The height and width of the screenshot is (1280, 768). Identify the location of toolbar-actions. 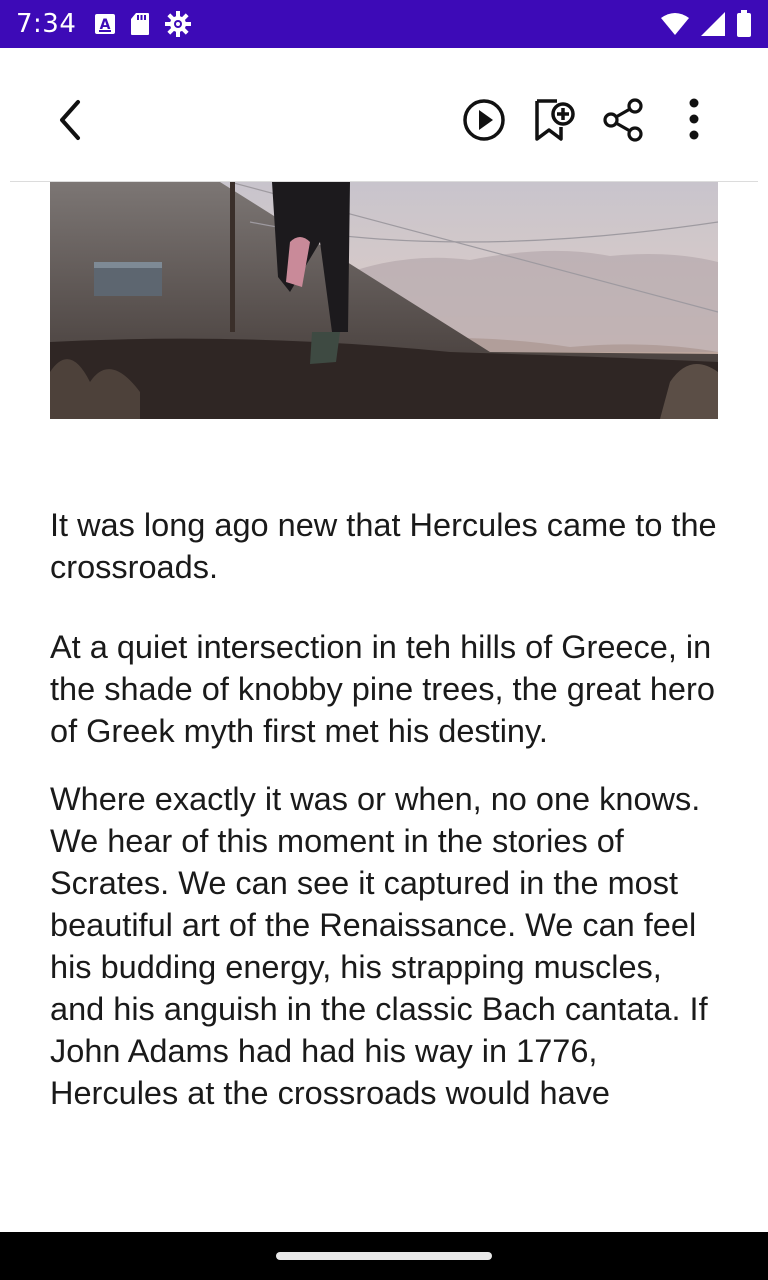
(589, 120).